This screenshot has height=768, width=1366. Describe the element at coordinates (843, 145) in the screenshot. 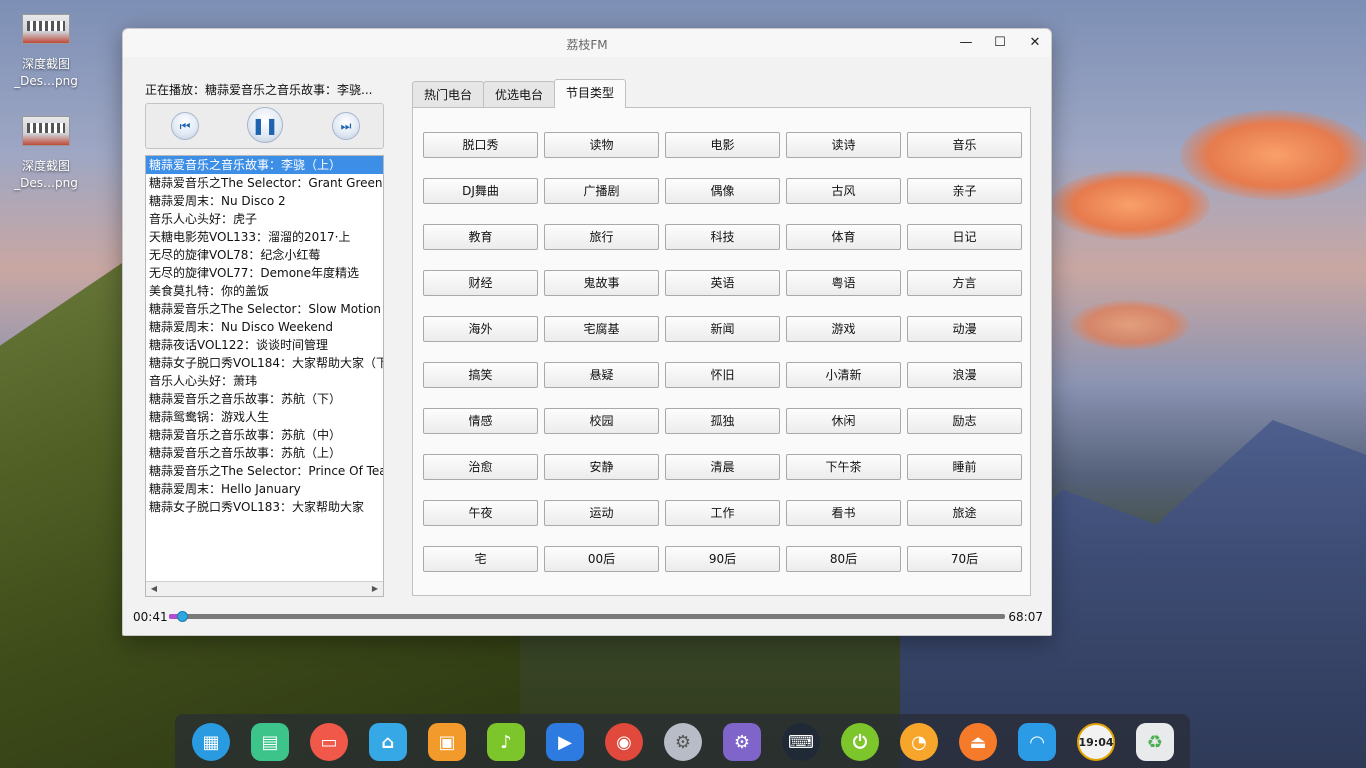

I see `category-button: 读诗` at that location.